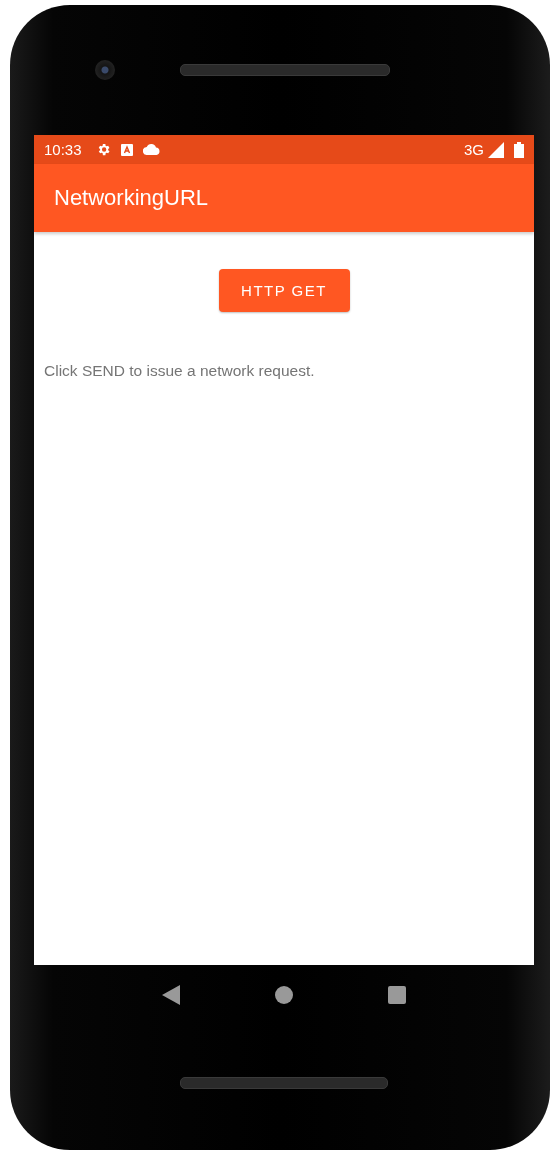 This screenshot has width=550, height=1151. What do you see at coordinates (496, 149) in the screenshot?
I see `signal-icon` at bounding box center [496, 149].